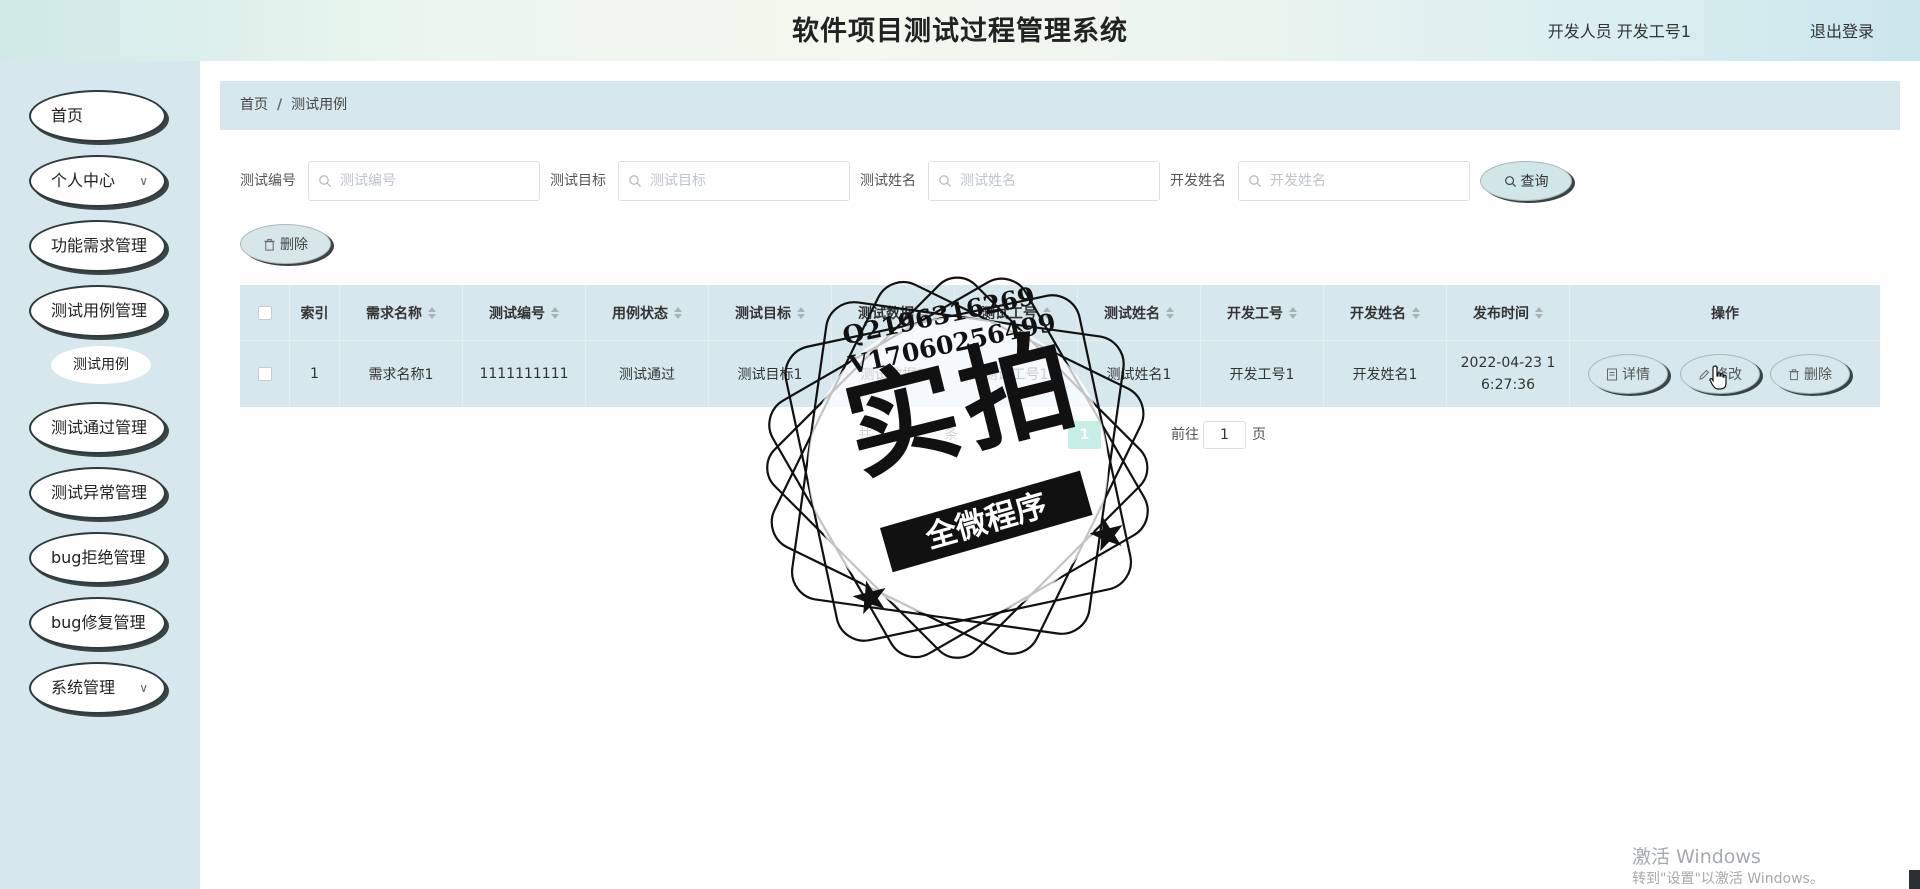 Image resolution: width=1920 pixels, height=889 pixels. I want to click on pagination-total-suffix: 条, so click(951, 435).